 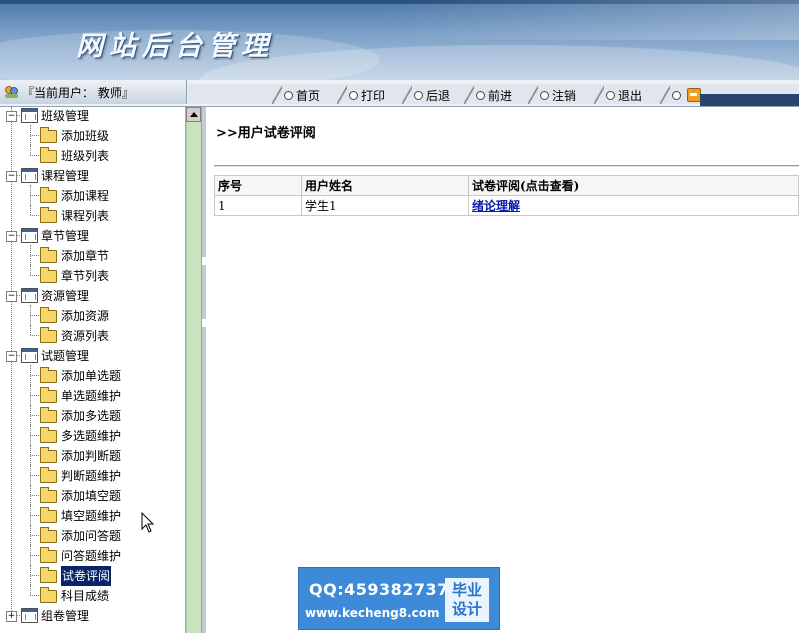 I want to click on sidebar-scrollbar, so click(x=193, y=370).